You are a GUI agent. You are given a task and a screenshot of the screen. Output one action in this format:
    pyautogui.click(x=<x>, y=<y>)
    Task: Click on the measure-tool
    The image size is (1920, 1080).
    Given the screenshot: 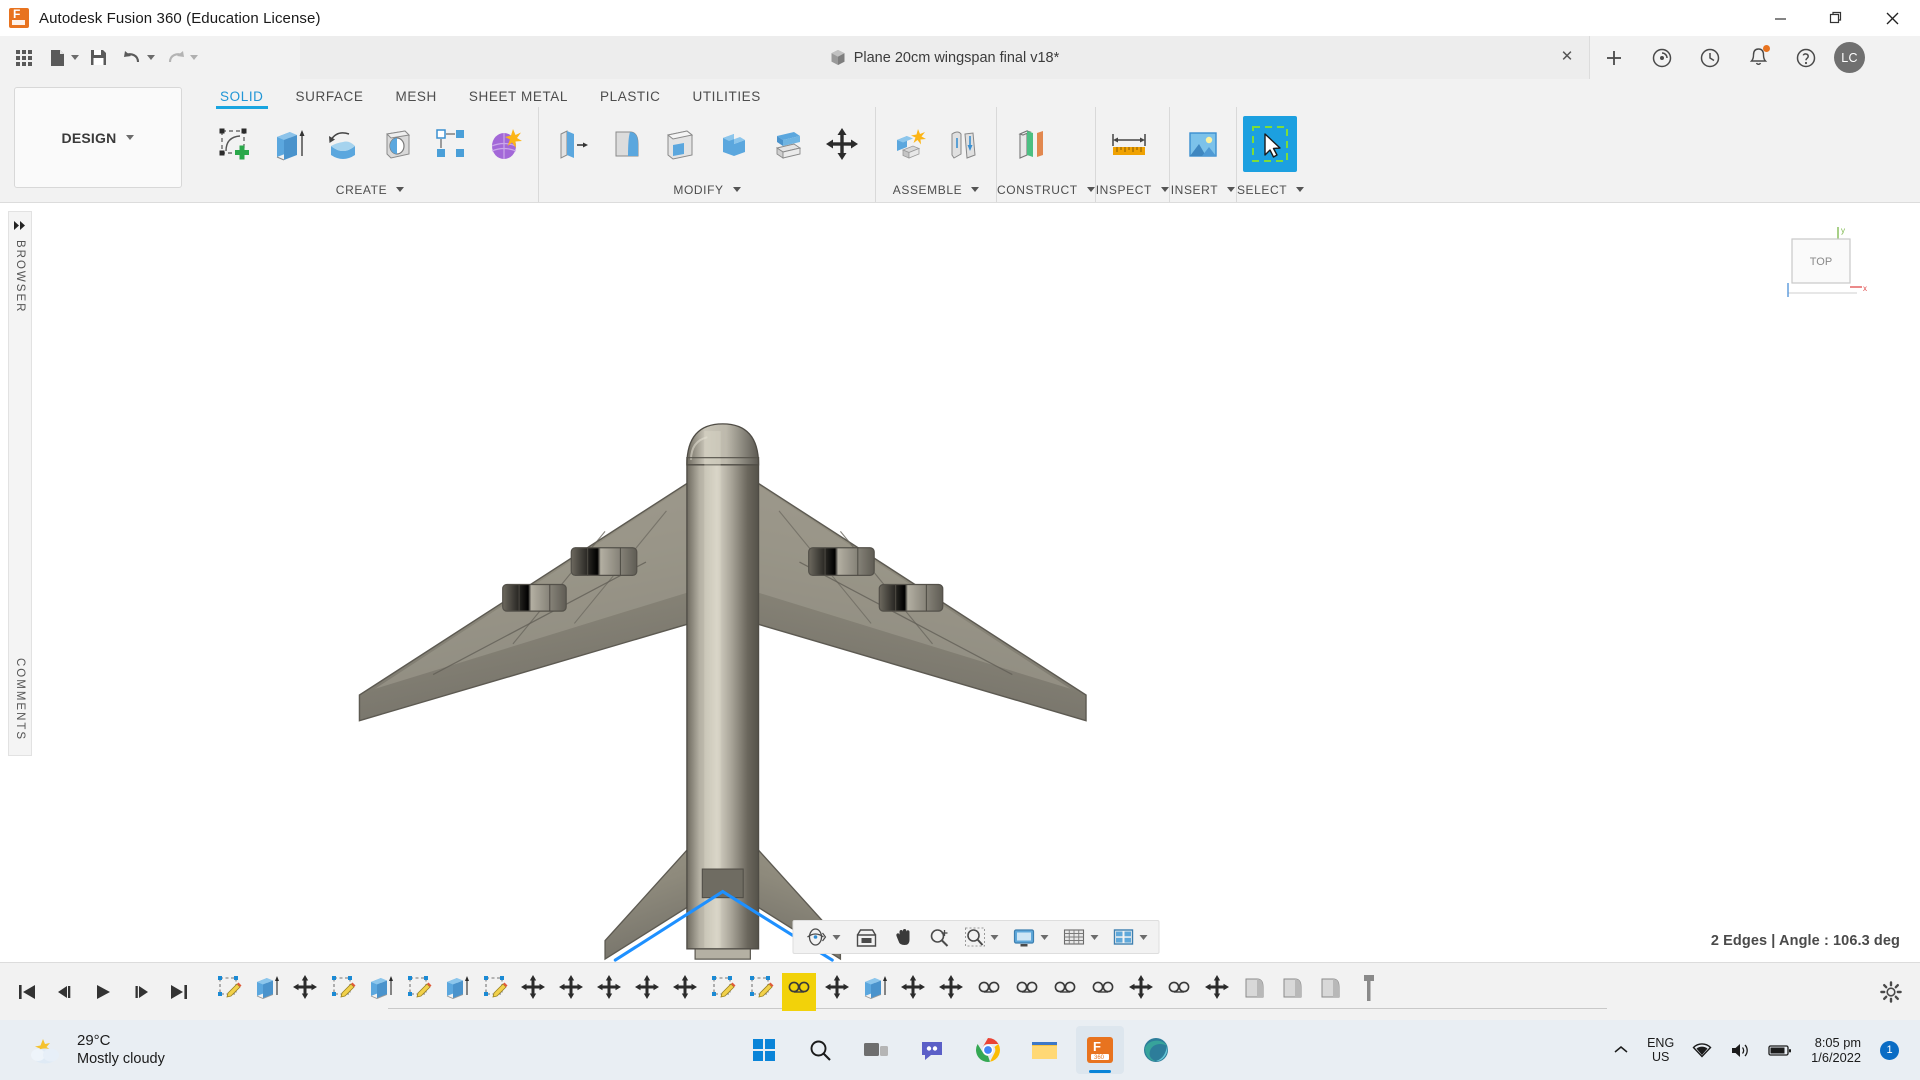 What is the action you would take?
    pyautogui.click(x=1129, y=144)
    